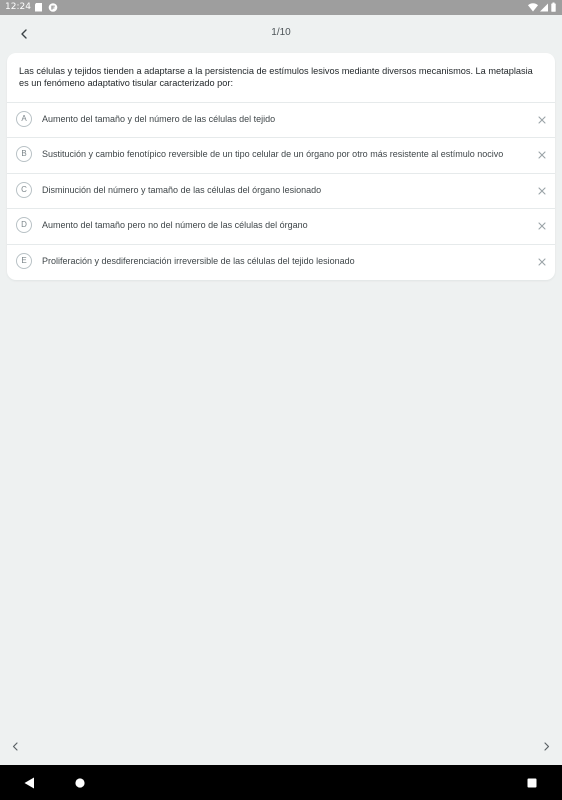  I want to click on chevron-left-icon, so click(15, 746).